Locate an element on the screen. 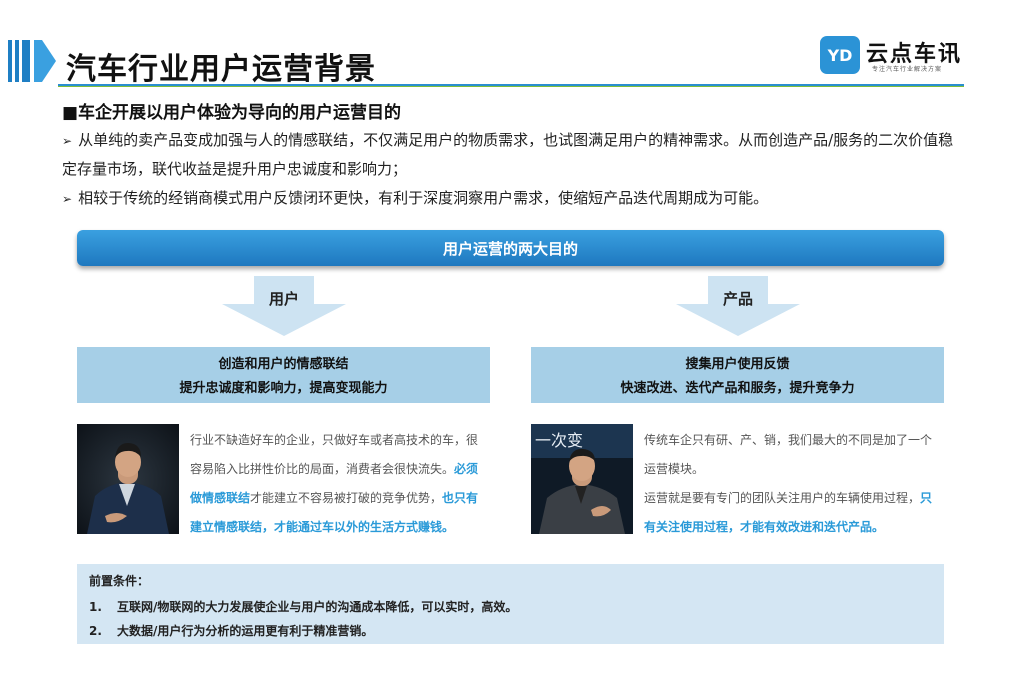 The image size is (1021, 680). logo-tagline: 专注汽车行业解决方案 is located at coordinates (907, 69).